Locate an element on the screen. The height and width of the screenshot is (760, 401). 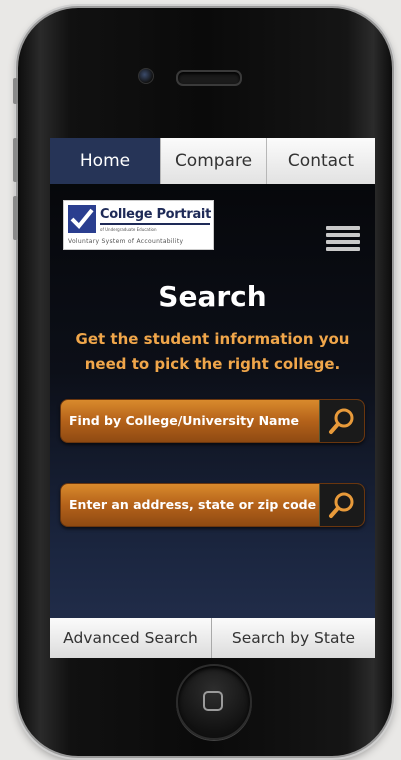
tab-contact: Contact is located at coordinates (320, 161).